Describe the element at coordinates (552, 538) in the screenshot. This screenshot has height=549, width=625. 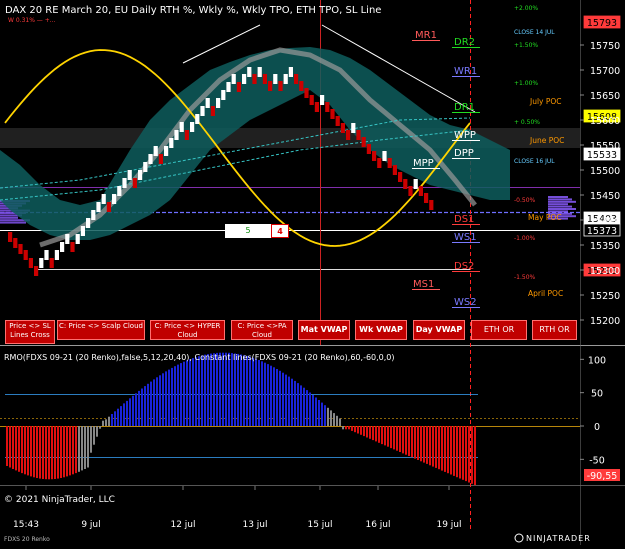
I see `ninjatrader-logo: NINJATRADER` at that location.